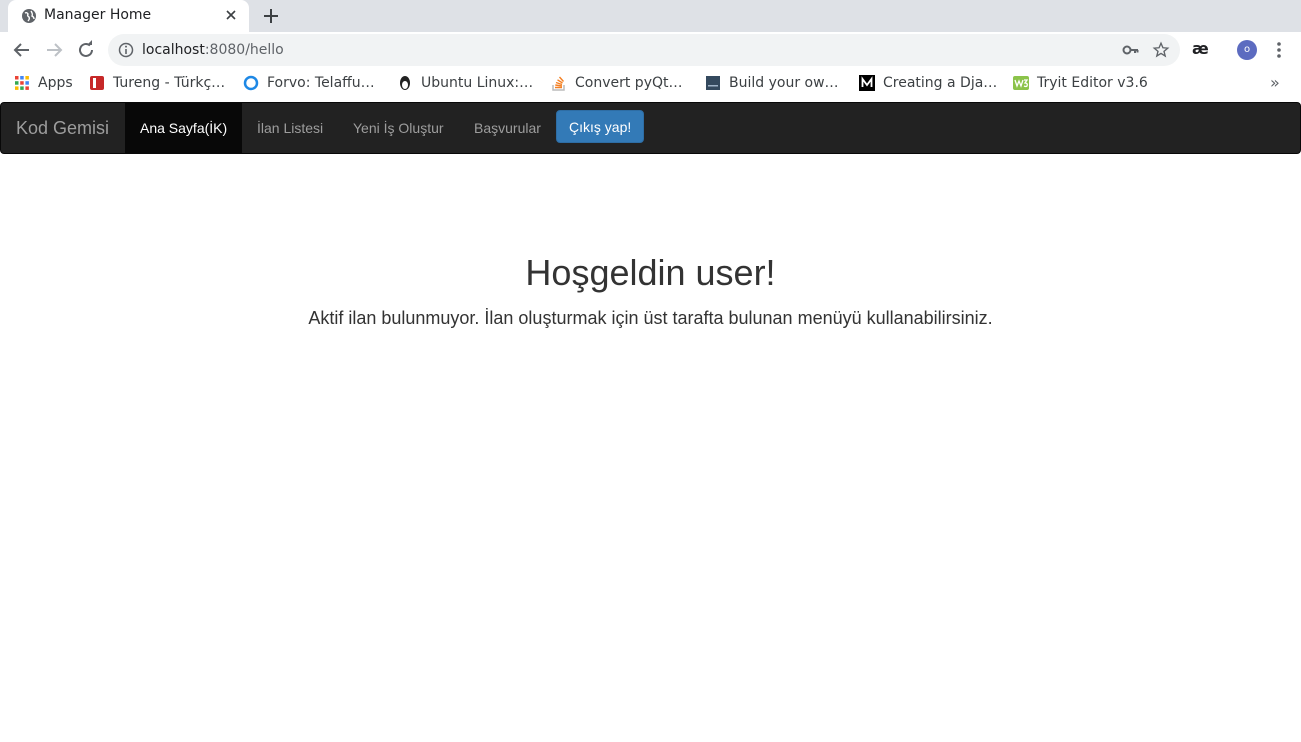 This screenshot has height=742, width=1301. I want to click on globe-icon, so click(29, 16).